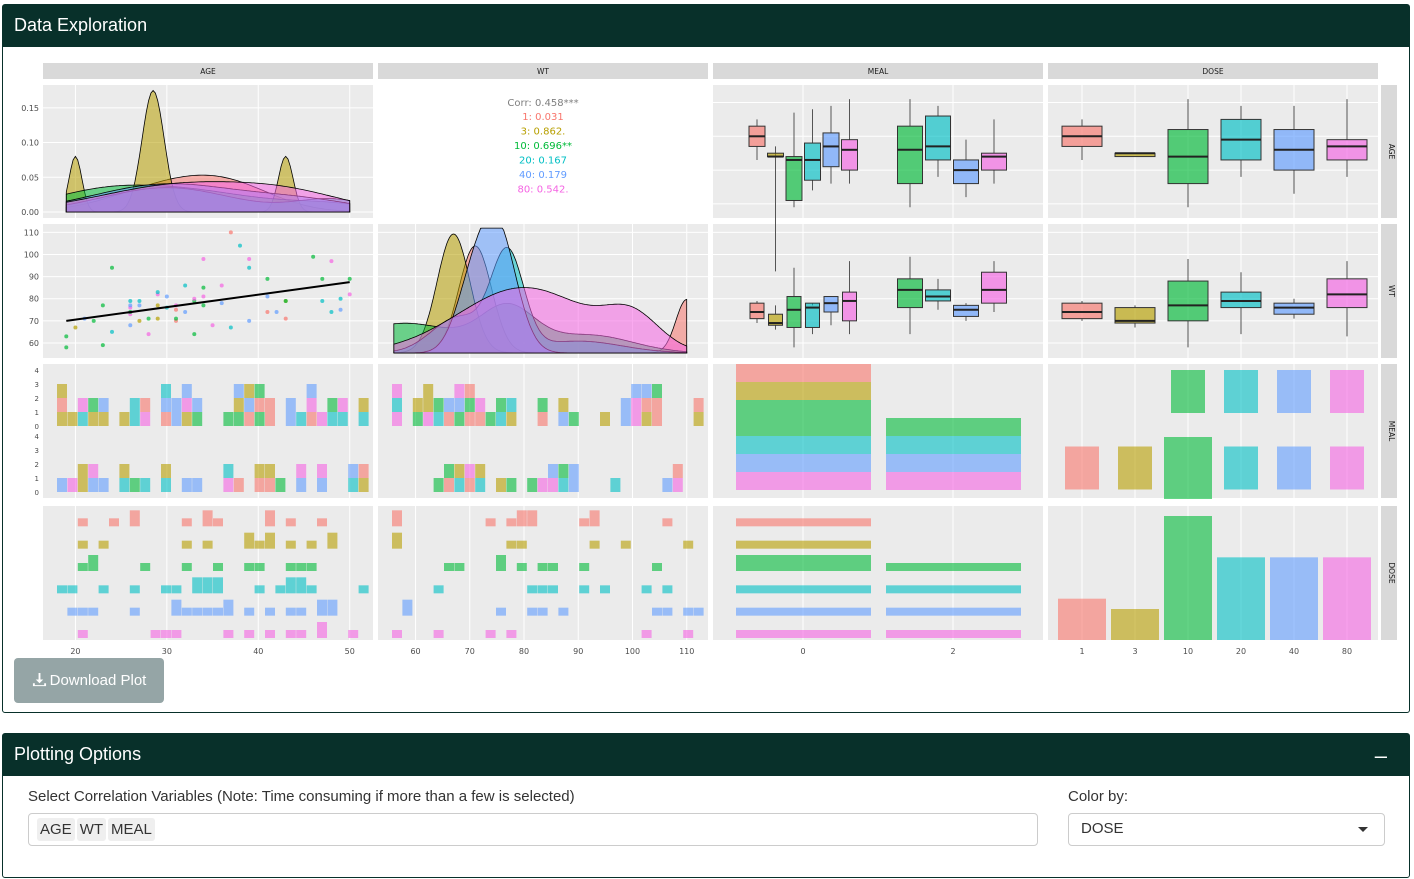 The height and width of the screenshot is (879, 1414). I want to click on boxplot-age-meal, so click(966, 172).